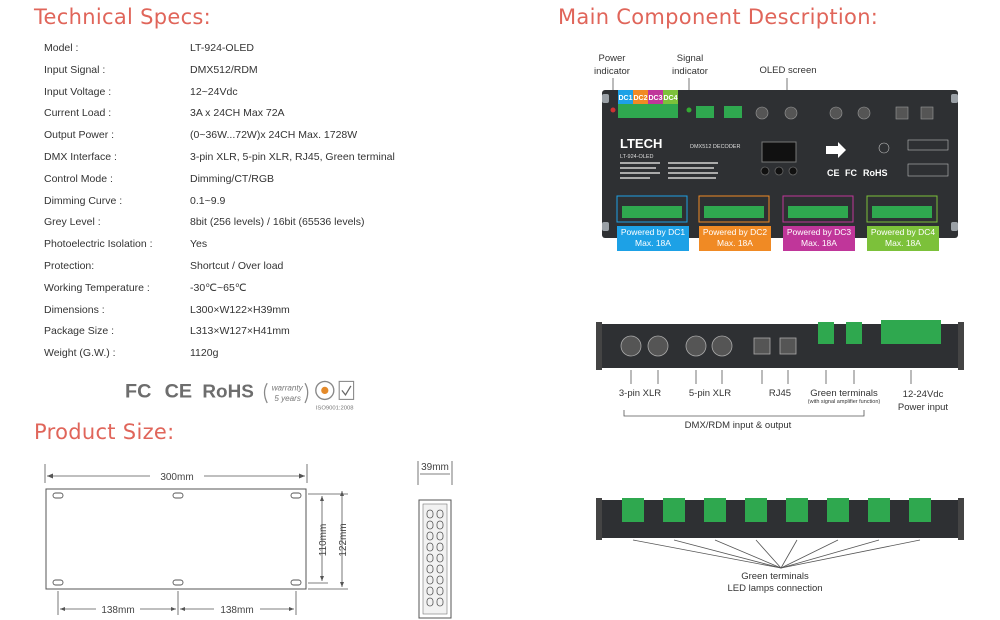 Image resolution: width=1000 pixels, height=620 pixels. What do you see at coordinates (911, 332) in the screenshot?
I see `power-input-terminal` at bounding box center [911, 332].